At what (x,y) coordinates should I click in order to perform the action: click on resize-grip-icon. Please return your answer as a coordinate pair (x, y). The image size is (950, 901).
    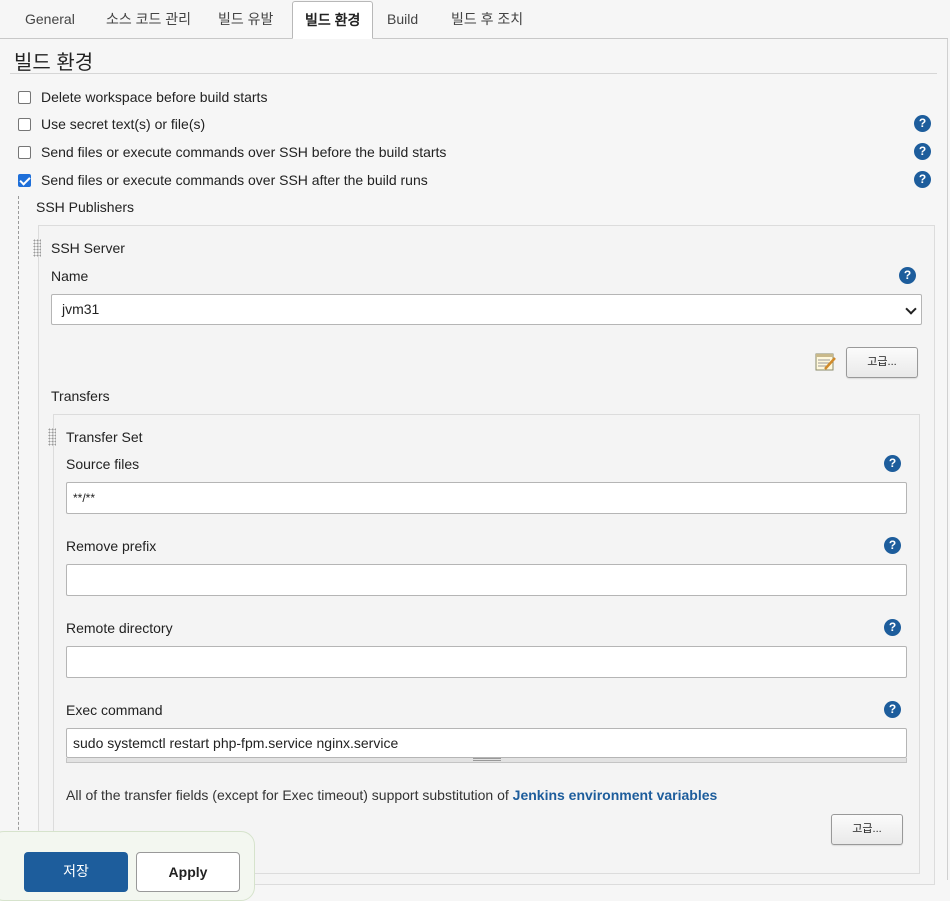
    Looking at the image, I should click on (487, 759).